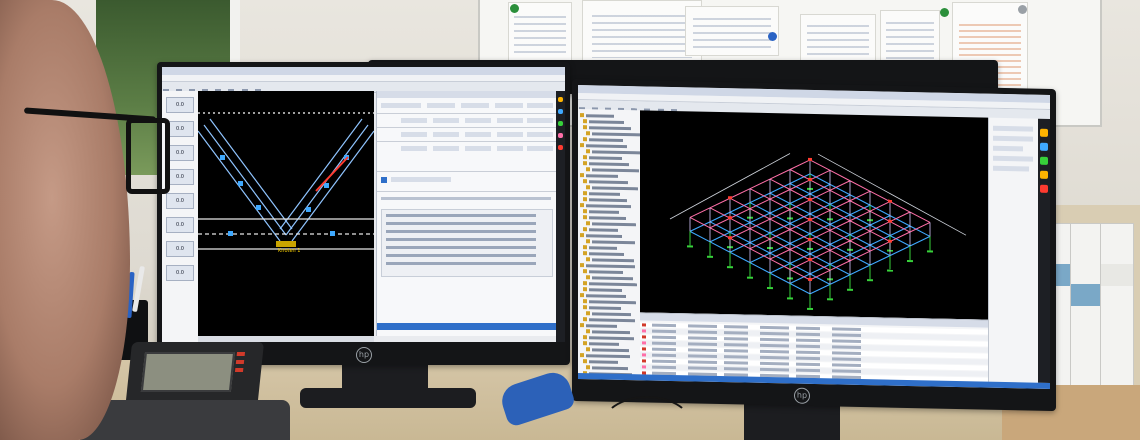 The image size is (1140, 440). Describe the element at coordinates (286, 213) in the screenshot. I see `connection-viewport: Knoten 1` at that location.